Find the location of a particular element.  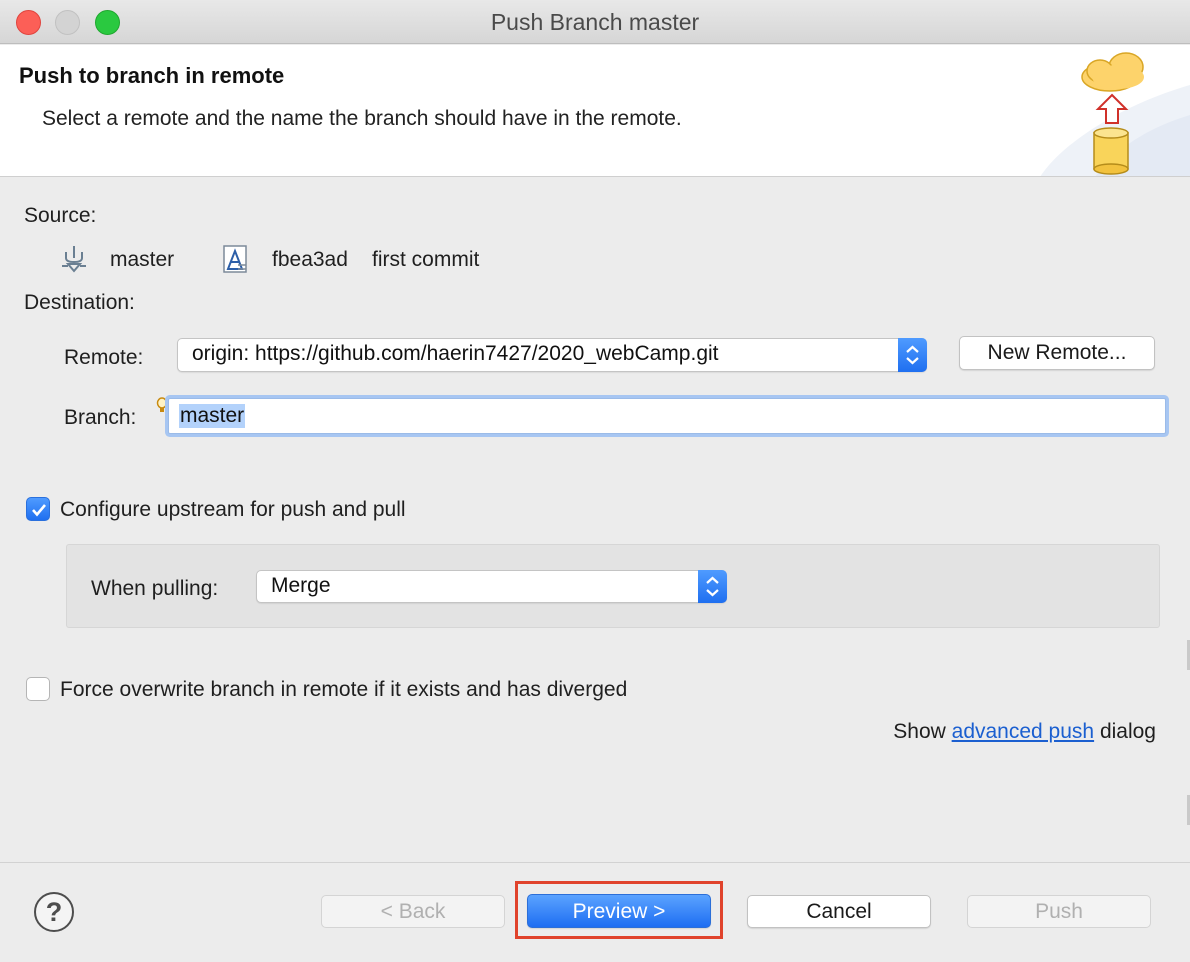

force-overwrite-checkbox is located at coordinates (38, 689).